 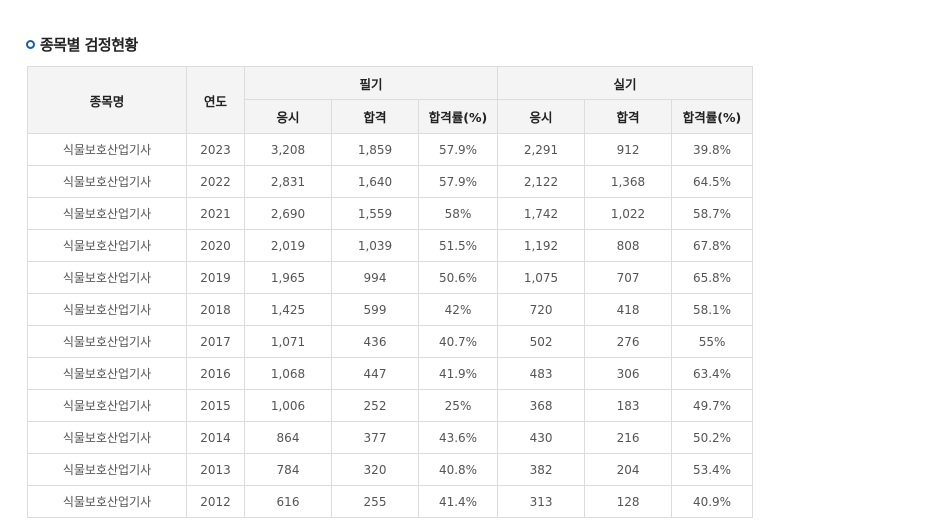 What do you see at coordinates (458, 437) in the screenshot?
I see `cell-written-rate: 43.6%` at bounding box center [458, 437].